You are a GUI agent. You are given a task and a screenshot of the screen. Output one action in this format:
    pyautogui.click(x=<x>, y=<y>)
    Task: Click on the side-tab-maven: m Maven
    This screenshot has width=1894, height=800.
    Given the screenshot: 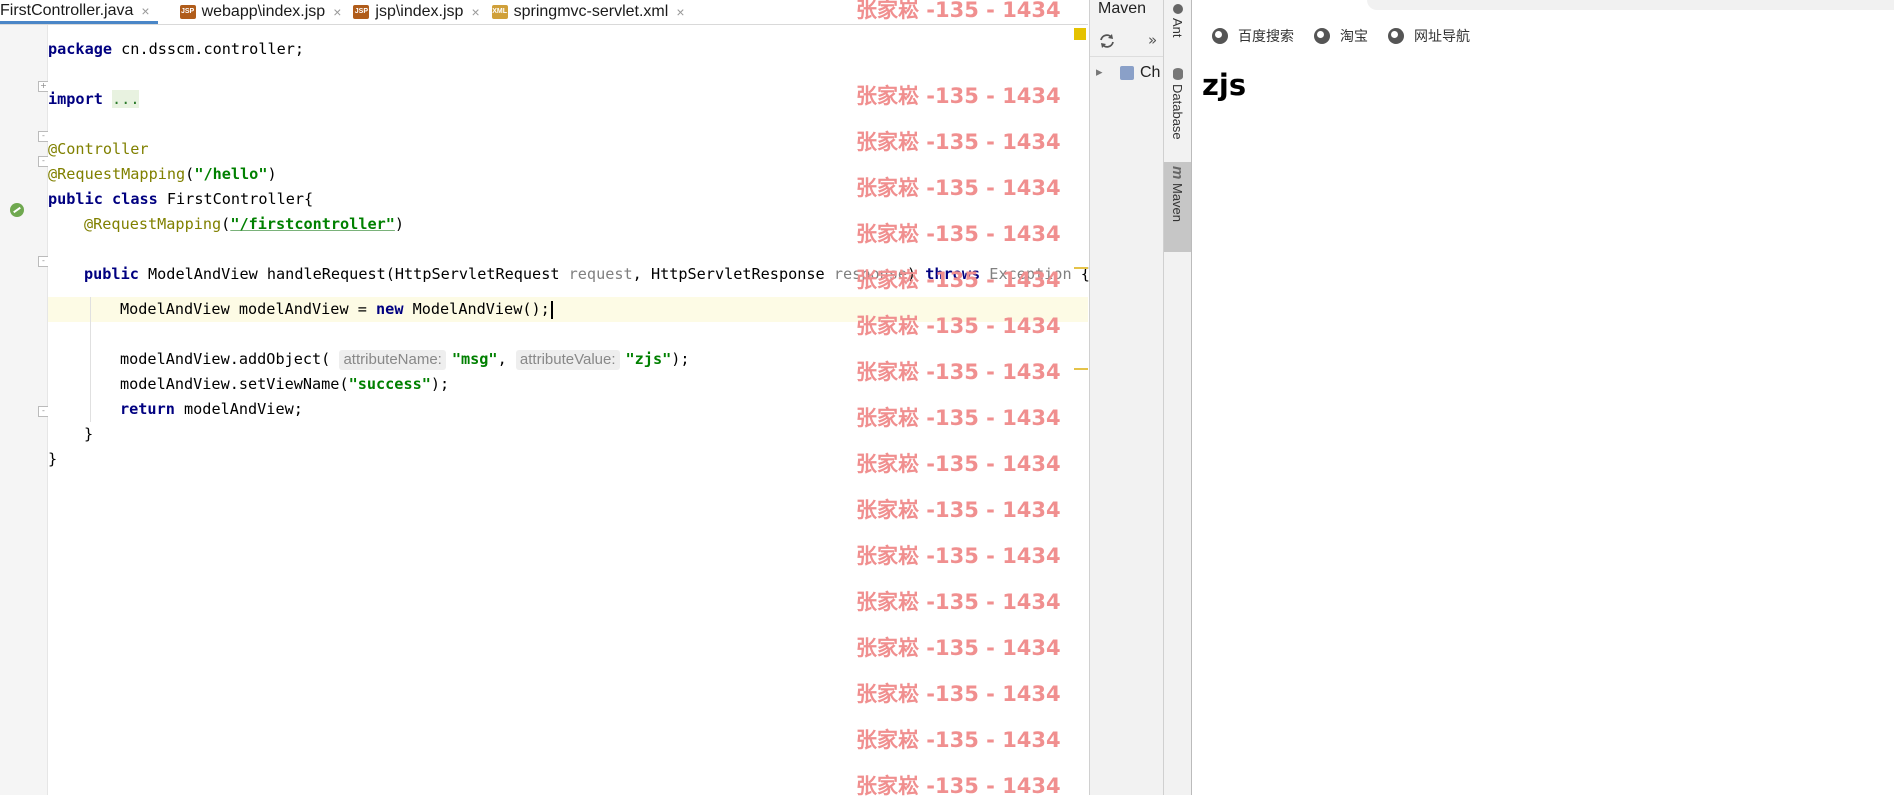 What is the action you would take?
    pyautogui.click(x=1177, y=207)
    